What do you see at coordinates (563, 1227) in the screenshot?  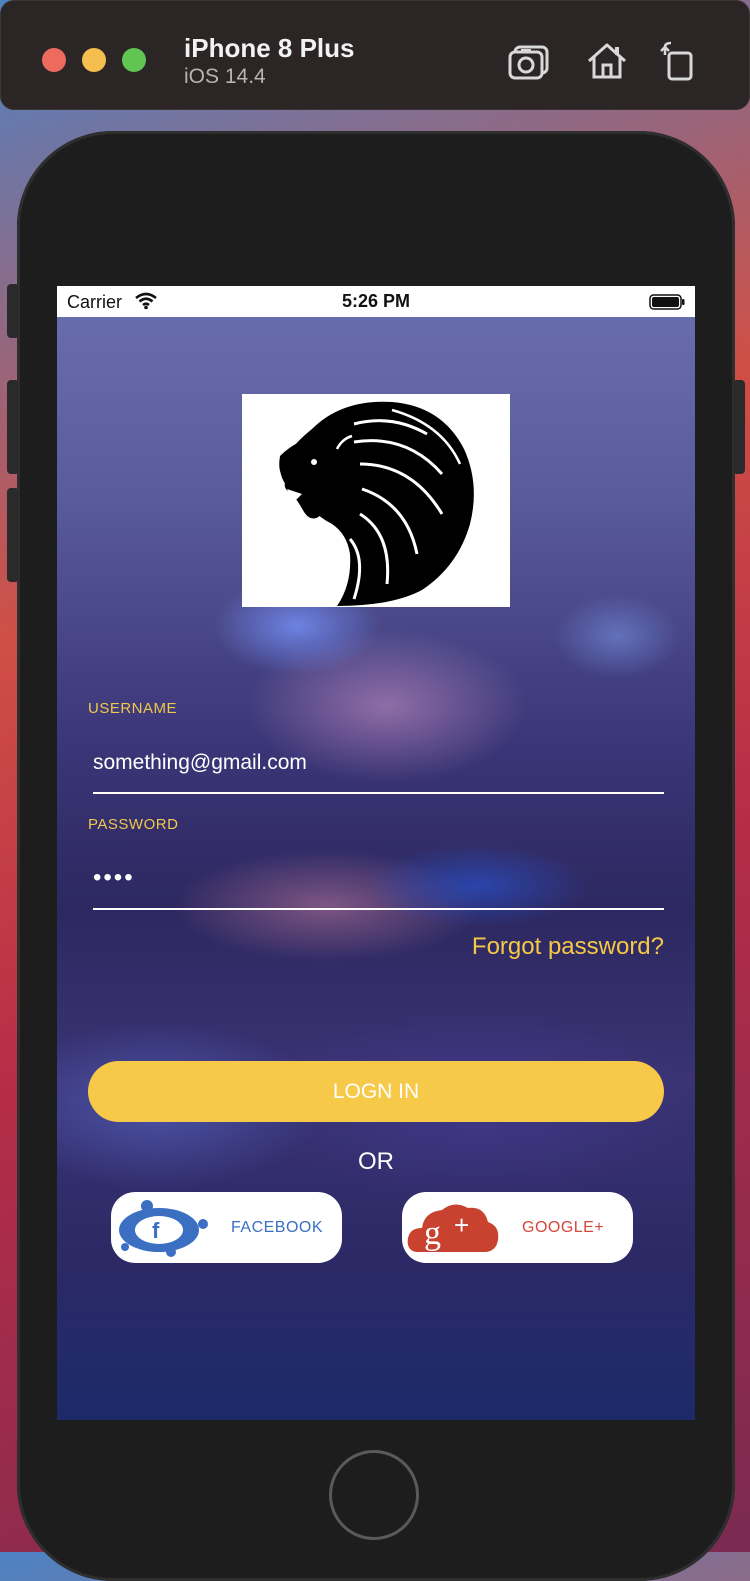 I see `google-plus-label: GOOGLE+` at bounding box center [563, 1227].